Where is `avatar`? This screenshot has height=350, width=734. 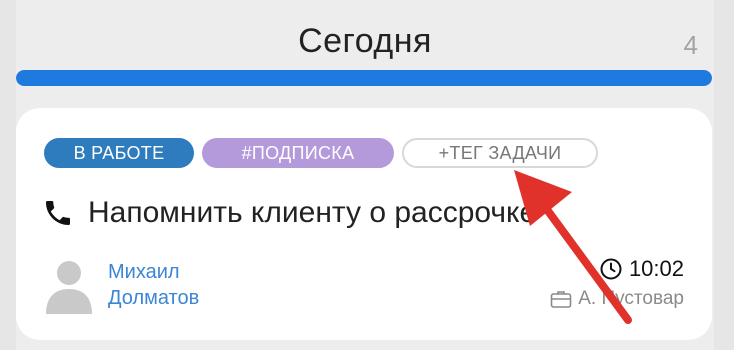 avatar is located at coordinates (69, 287).